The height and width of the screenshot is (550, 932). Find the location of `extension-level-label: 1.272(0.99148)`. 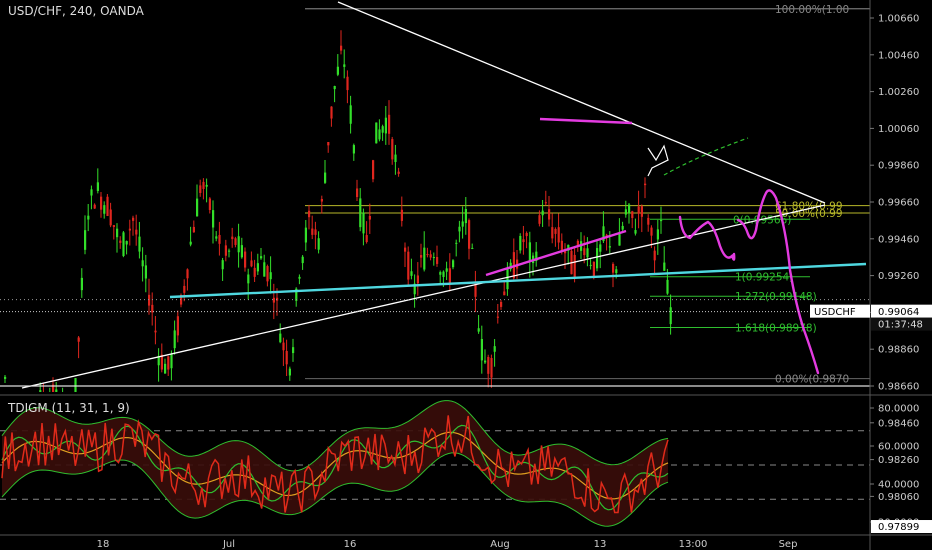

extension-level-label: 1.272(0.99148) is located at coordinates (776, 297).